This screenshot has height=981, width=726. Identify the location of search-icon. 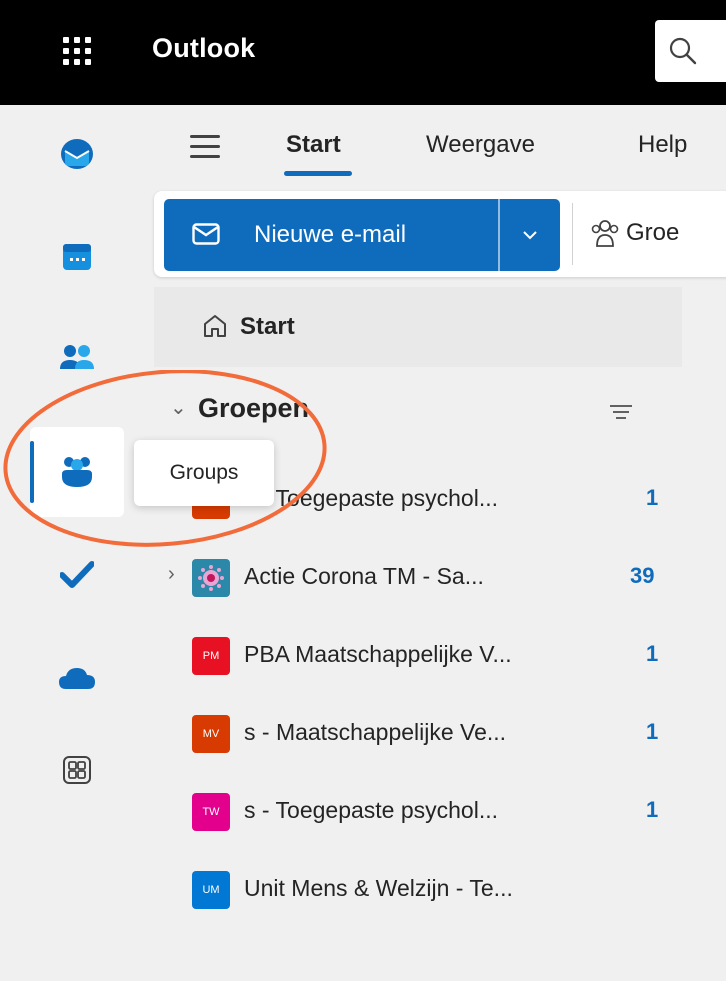
(683, 51).